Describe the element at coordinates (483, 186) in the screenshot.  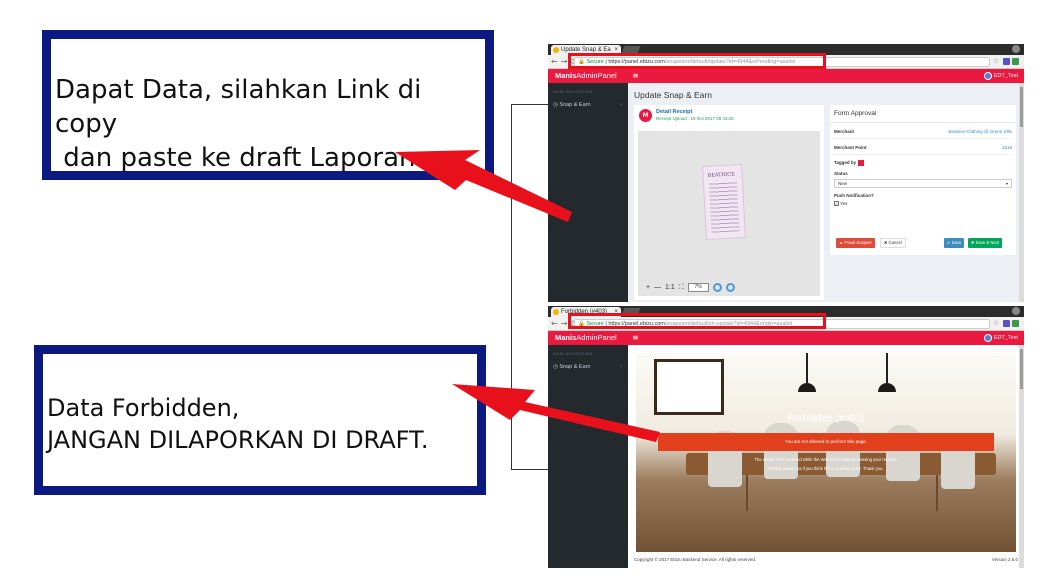
I see `arrow-top` at that location.